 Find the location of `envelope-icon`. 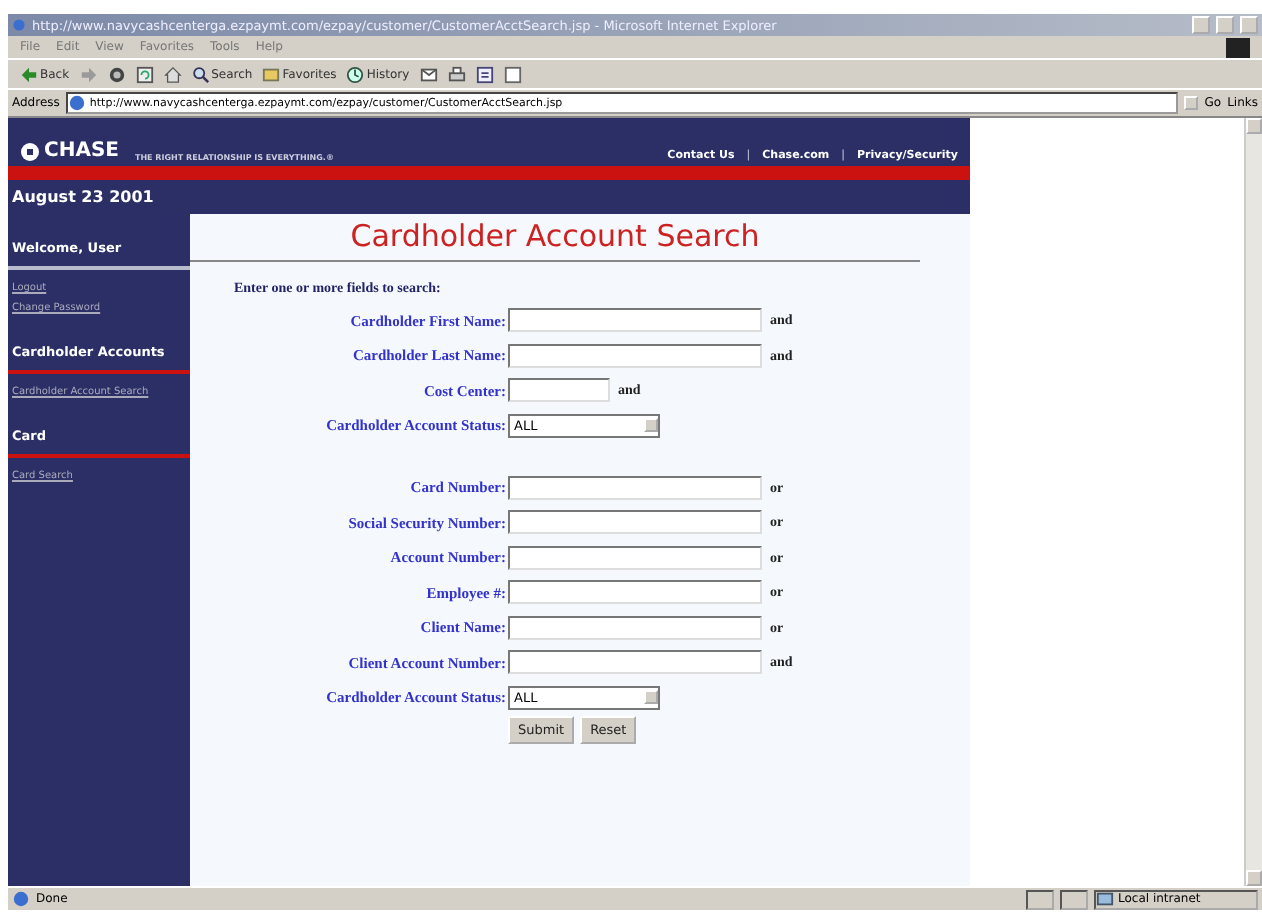

envelope-icon is located at coordinates (428, 74).